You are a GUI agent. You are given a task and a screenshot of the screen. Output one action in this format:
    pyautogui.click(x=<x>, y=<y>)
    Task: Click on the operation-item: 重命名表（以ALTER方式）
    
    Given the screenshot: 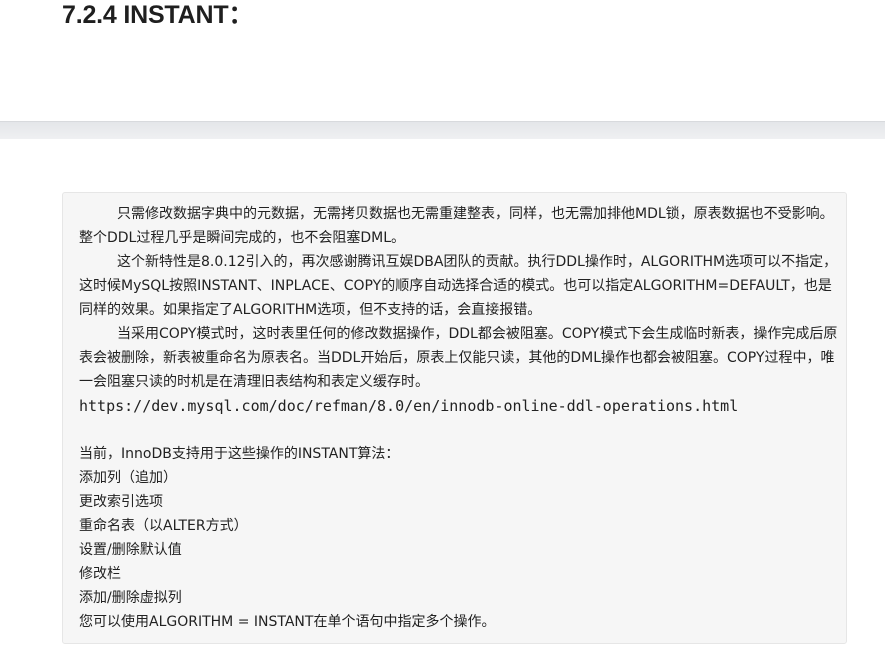 What is the action you would take?
    pyautogui.click(x=163, y=526)
    